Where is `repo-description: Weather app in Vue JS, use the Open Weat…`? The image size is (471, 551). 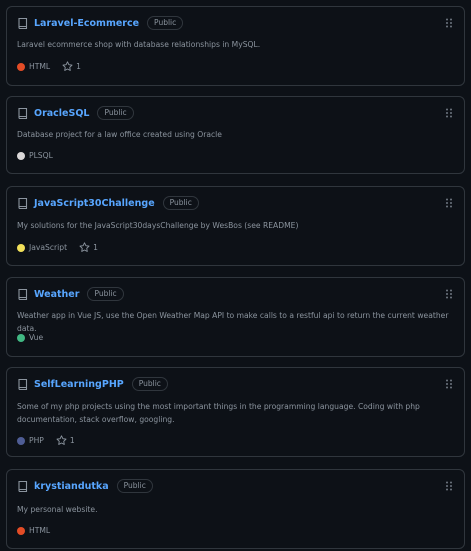
repo-description: Weather app in Vue JS, use the Open Weat… is located at coordinates (233, 322).